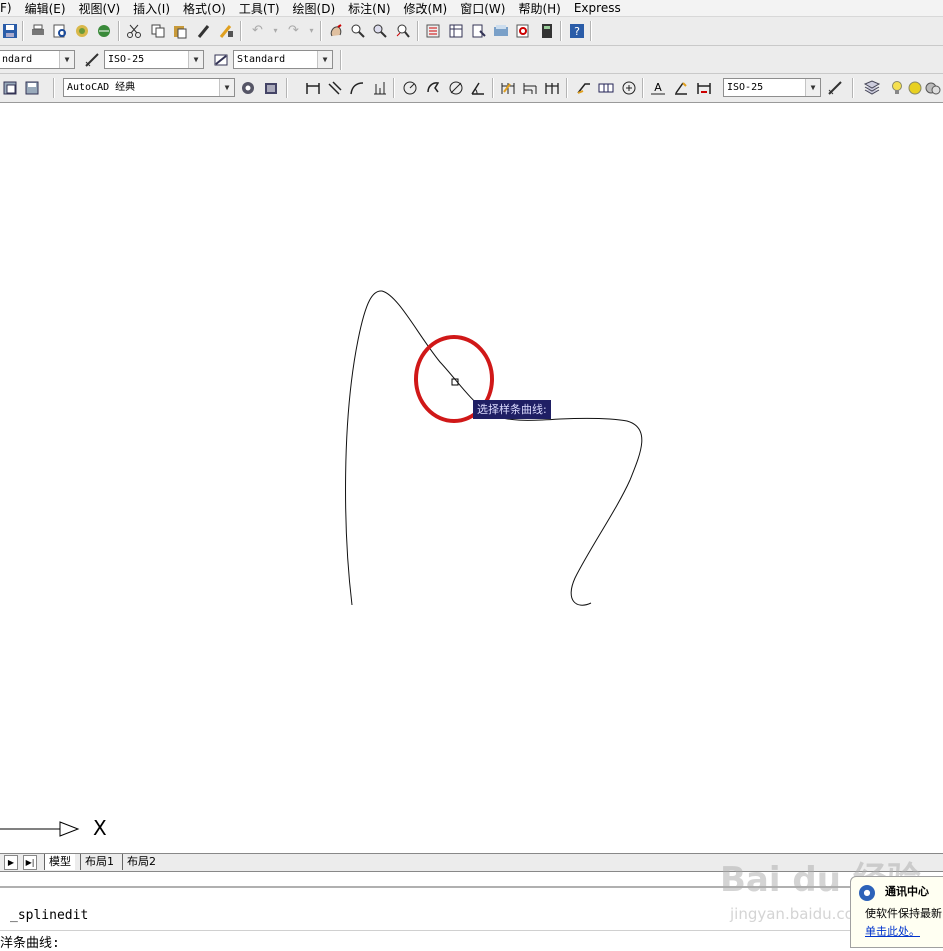 Image resolution: width=943 pixels, height=951 pixels. Describe the element at coordinates (471, 60) in the screenshot. I see `styles-toolbar: ndard ▼ ISO-25 ▼ Standard ▼` at that location.